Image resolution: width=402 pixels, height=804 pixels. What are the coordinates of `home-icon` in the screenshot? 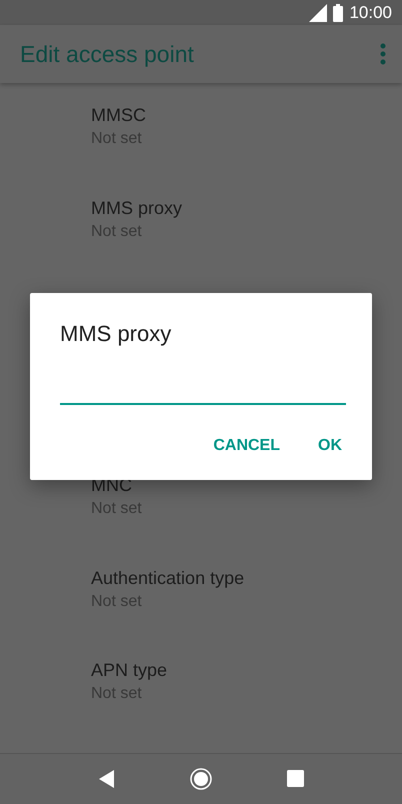 It's located at (201, 779).